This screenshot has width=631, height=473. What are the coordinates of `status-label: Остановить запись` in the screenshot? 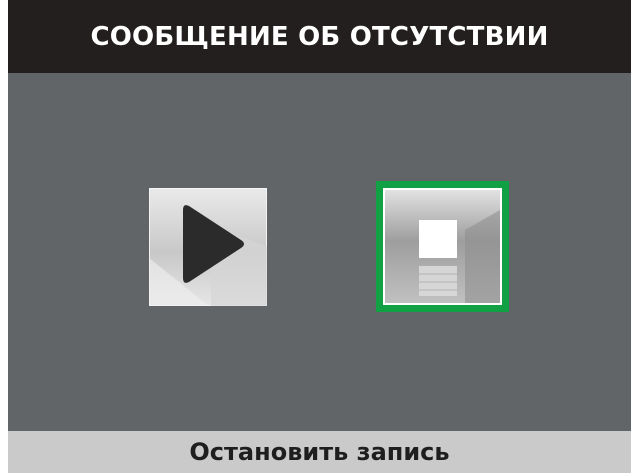 It's located at (319, 452).